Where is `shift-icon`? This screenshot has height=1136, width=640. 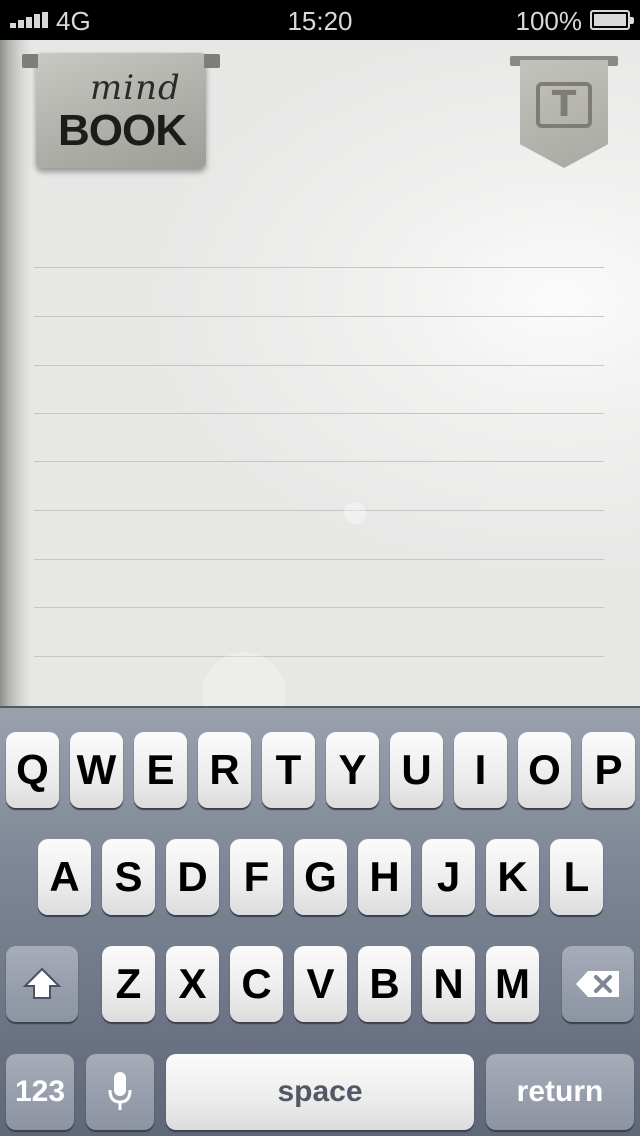 shift-icon is located at coordinates (42, 983).